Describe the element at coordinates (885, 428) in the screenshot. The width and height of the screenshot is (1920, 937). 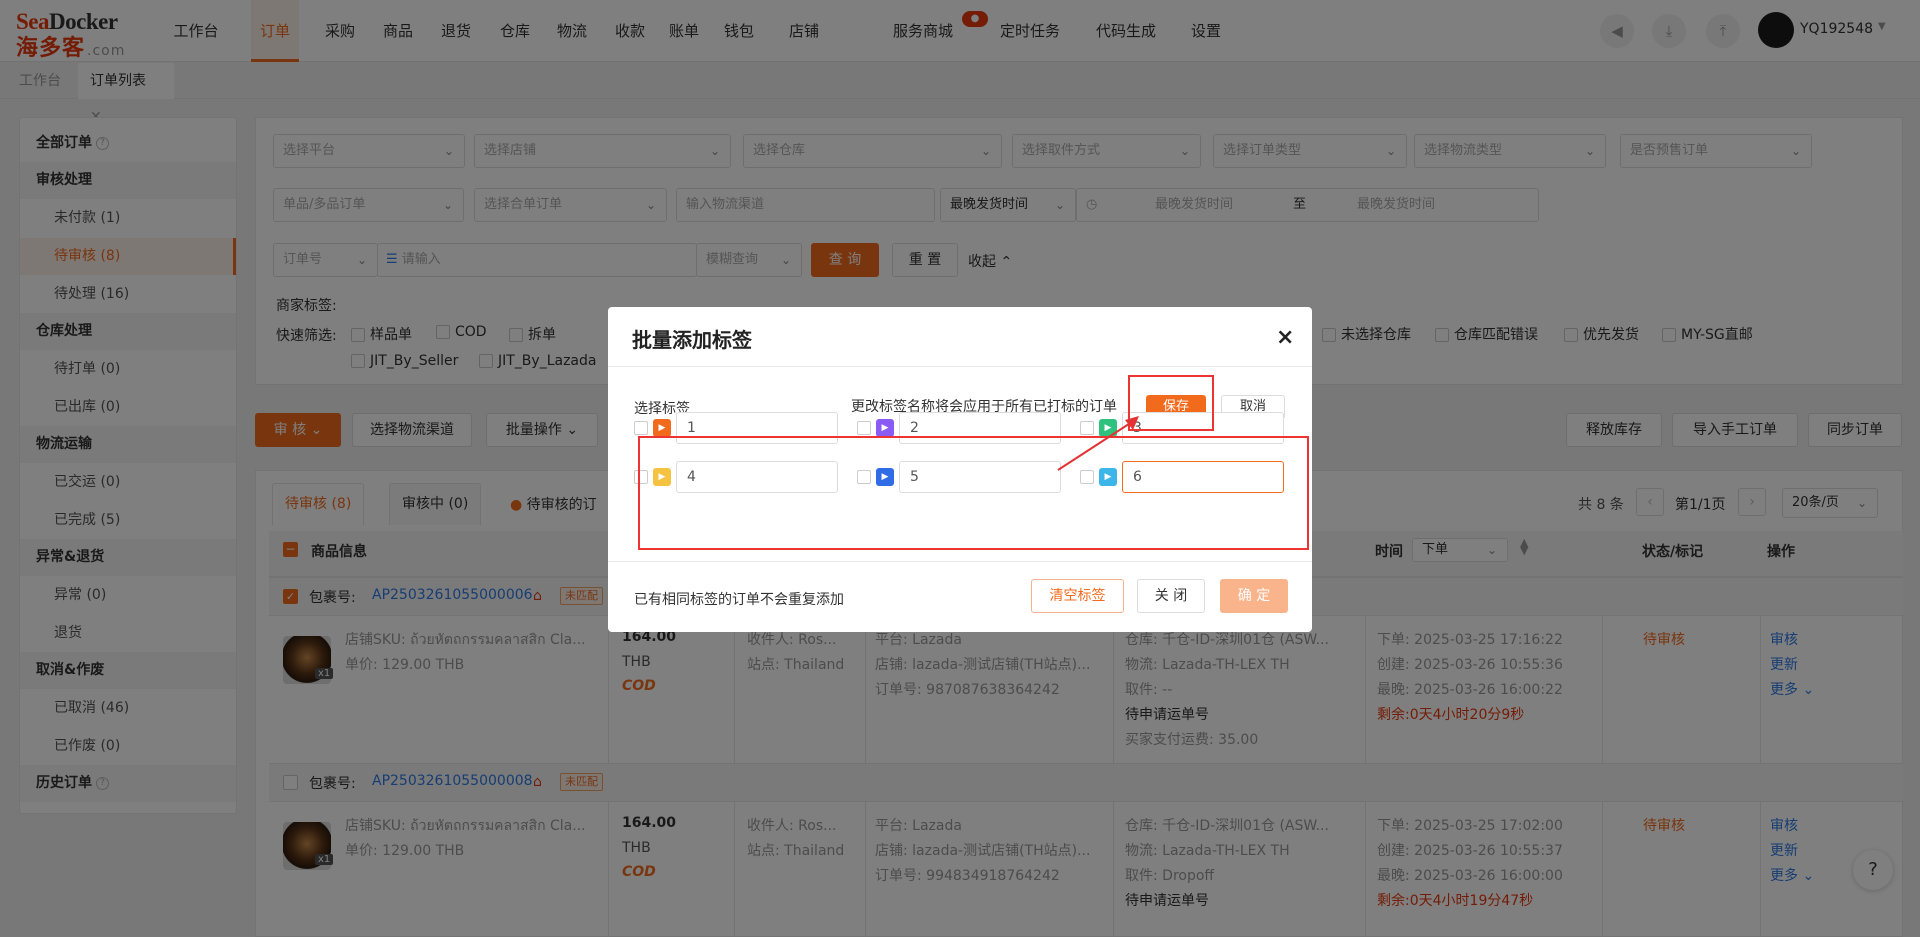
I see `flag-purple-icon: ▶` at that location.